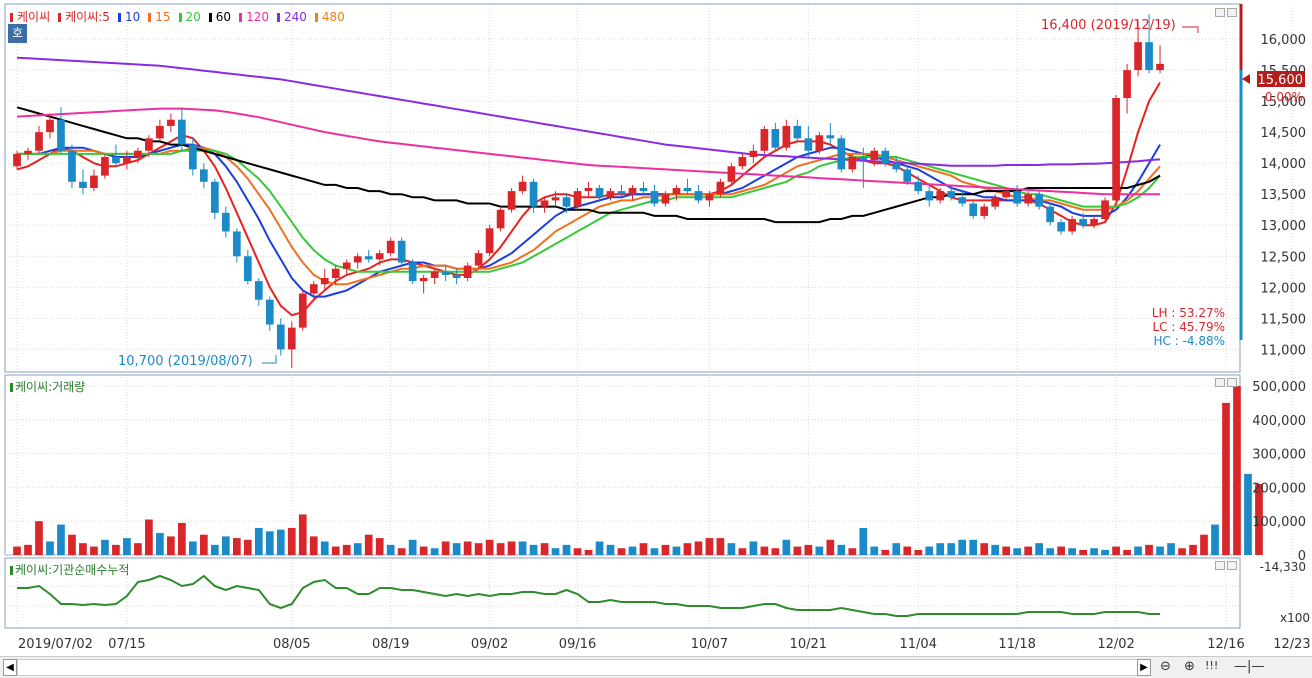 This screenshot has width=1312, height=678. What do you see at coordinates (1144, 667) in the screenshot?
I see `scroll-right-button: ▶` at bounding box center [1144, 667].